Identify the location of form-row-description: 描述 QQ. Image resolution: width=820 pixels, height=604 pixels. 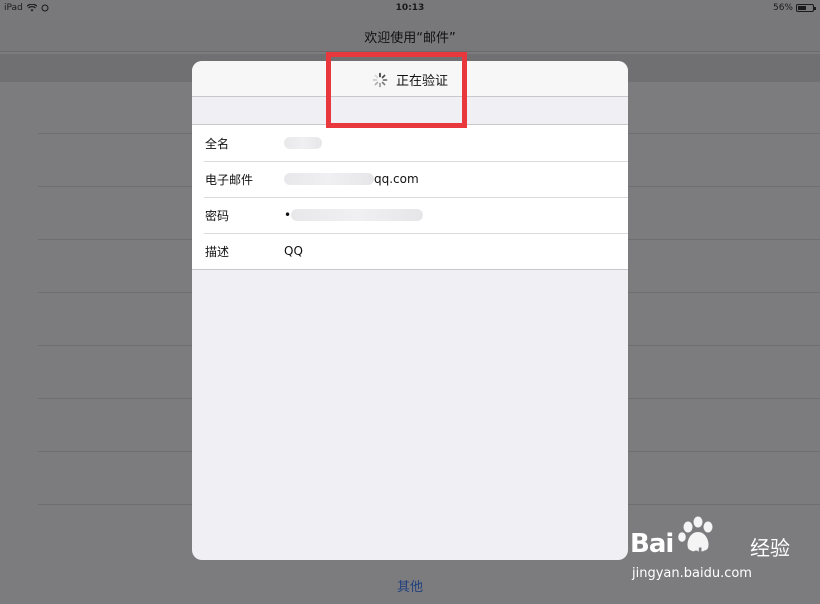
(410, 251).